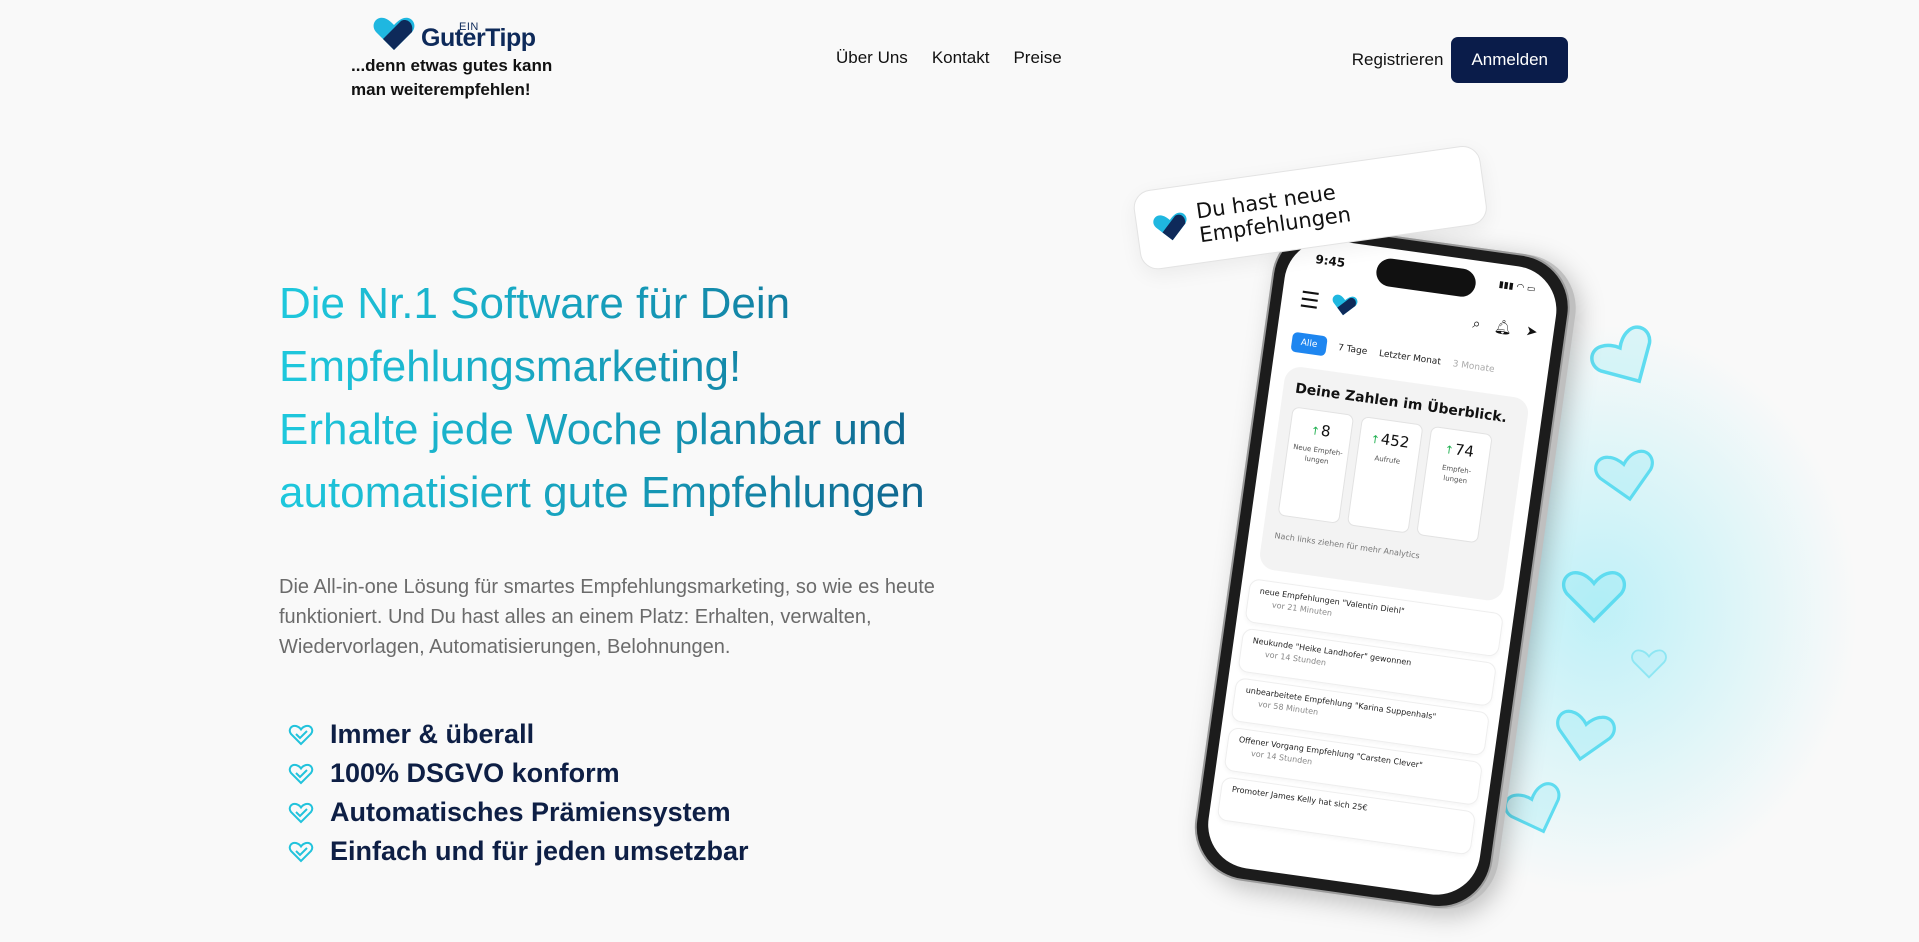  What do you see at coordinates (469, 27) in the screenshot?
I see `logo-ein: EIN` at bounding box center [469, 27].